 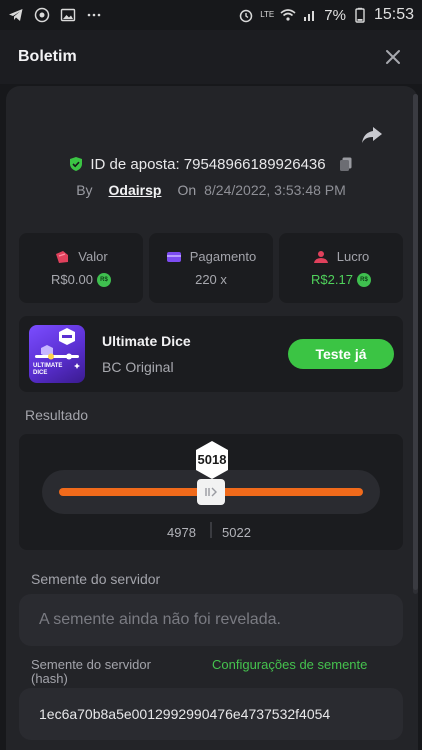 What do you see at coordinates (146, 341) in the screenshot?
I see `game-name: Ultimate Dice` at bounding box center [146, 341].